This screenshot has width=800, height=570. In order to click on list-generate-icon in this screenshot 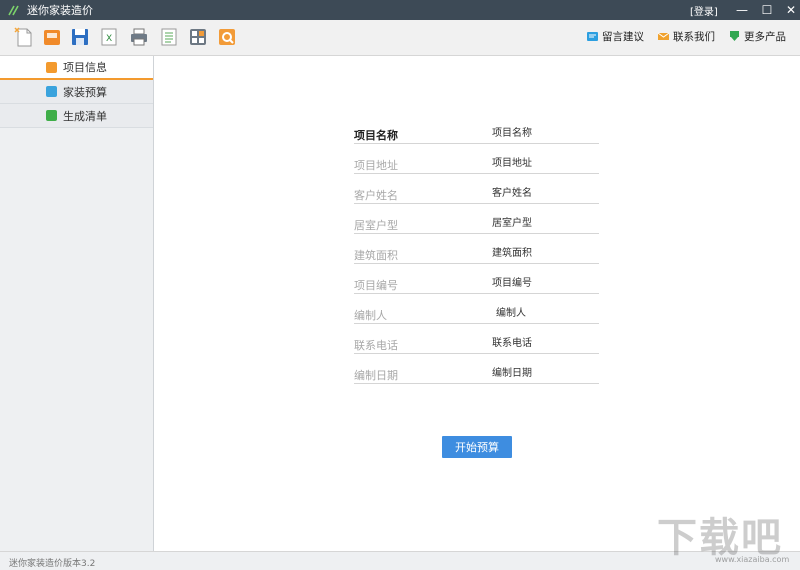, I will do `click(51, 115)`.